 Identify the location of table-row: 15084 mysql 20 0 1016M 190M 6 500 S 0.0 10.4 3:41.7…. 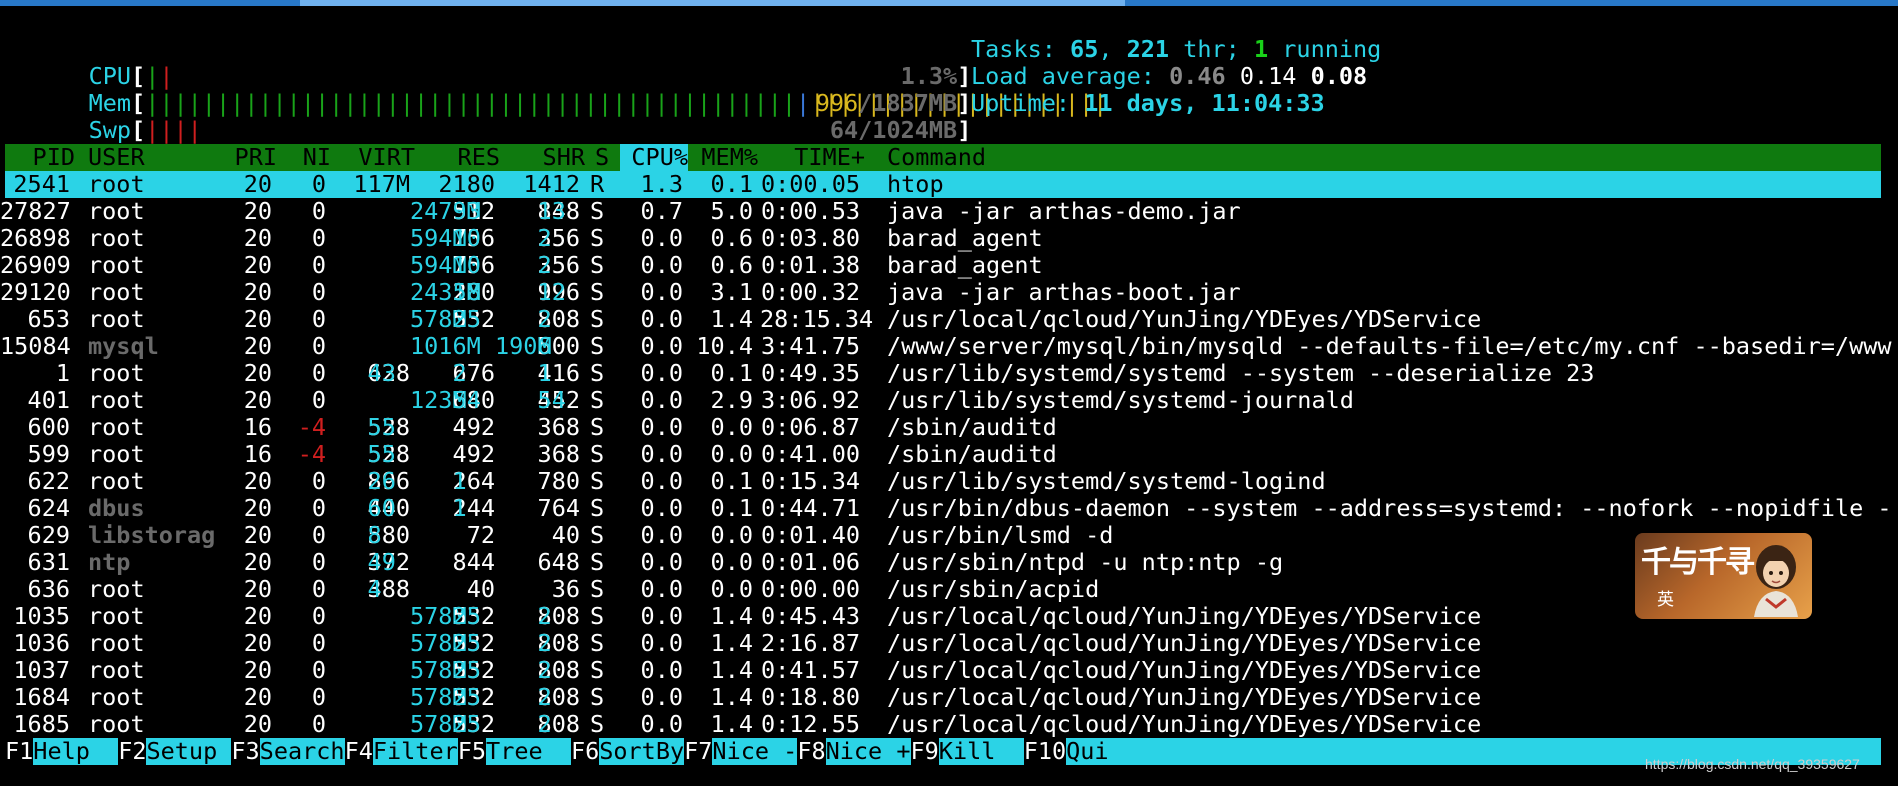
(949, 346).